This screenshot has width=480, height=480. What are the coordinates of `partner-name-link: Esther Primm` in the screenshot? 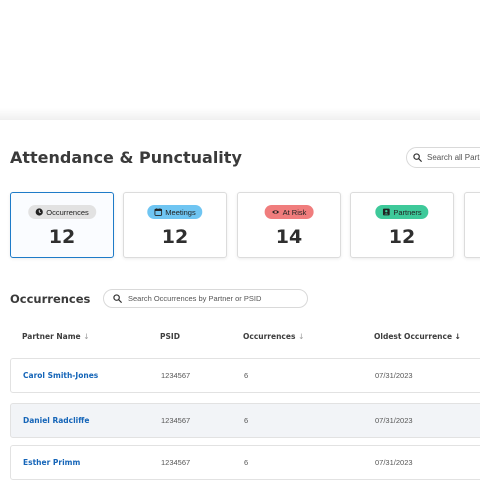 It's located at (51, 462).